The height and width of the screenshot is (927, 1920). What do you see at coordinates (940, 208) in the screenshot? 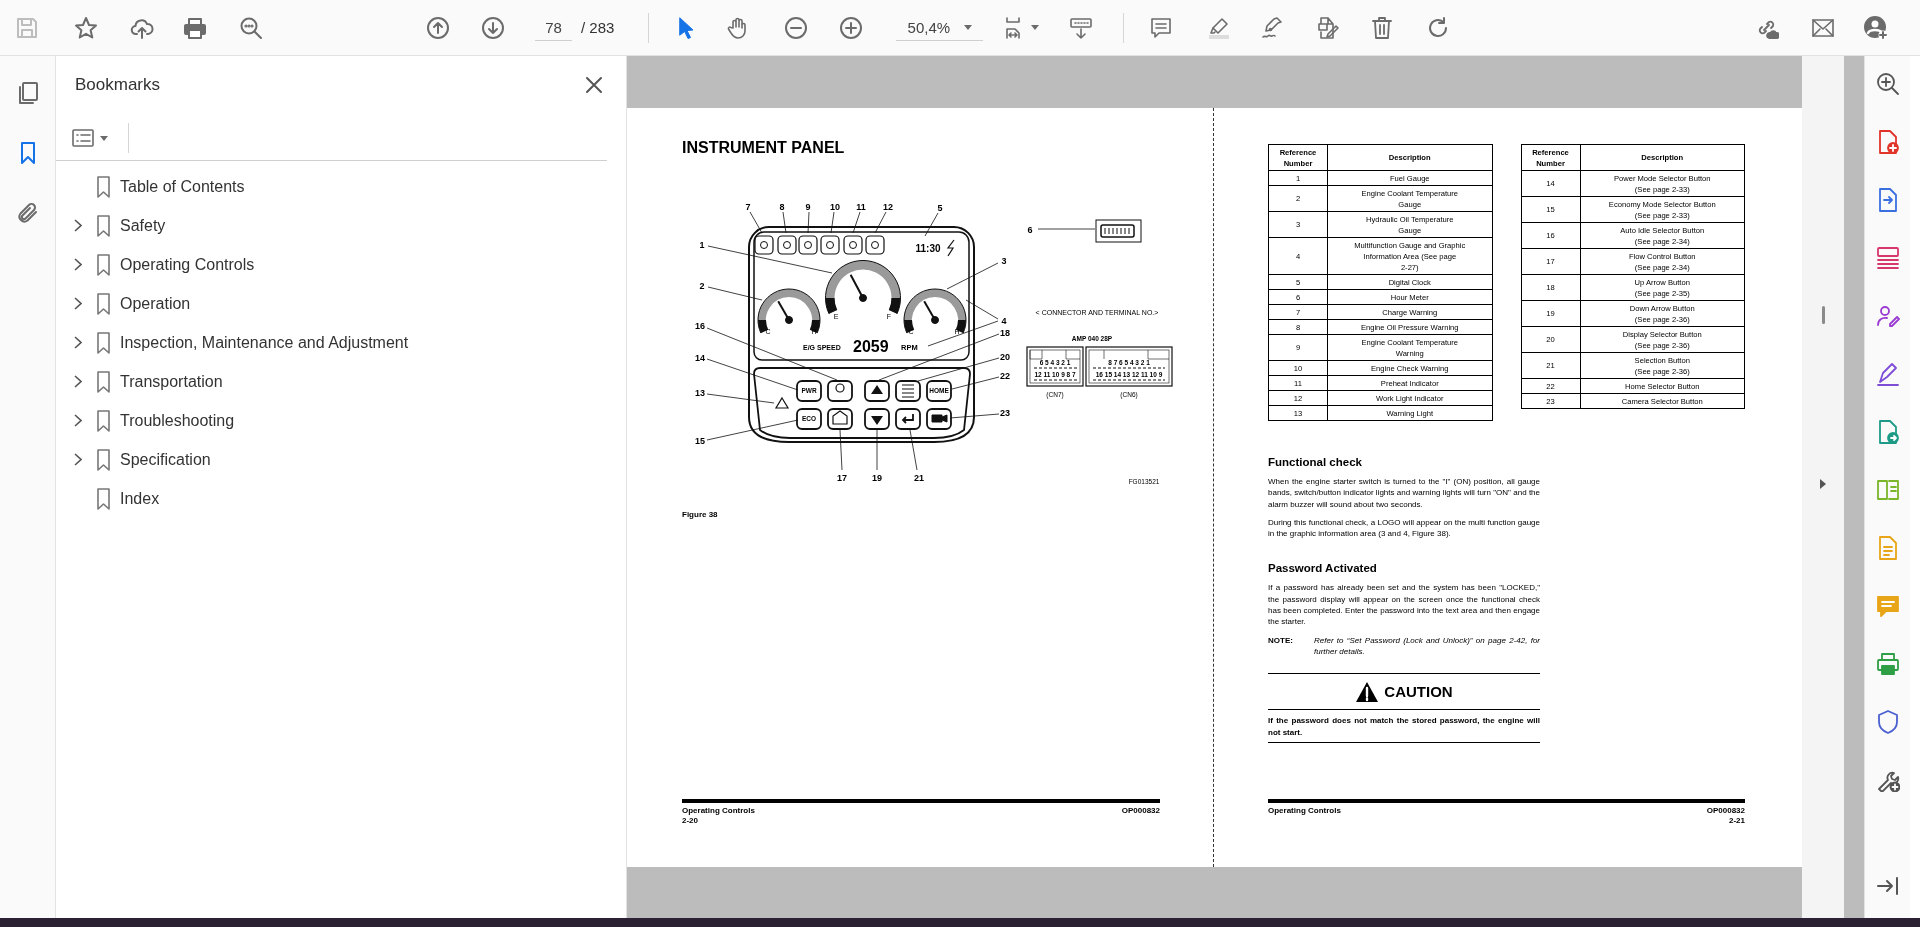
I see `callout-number: 5` at bounding box center [940, 208].